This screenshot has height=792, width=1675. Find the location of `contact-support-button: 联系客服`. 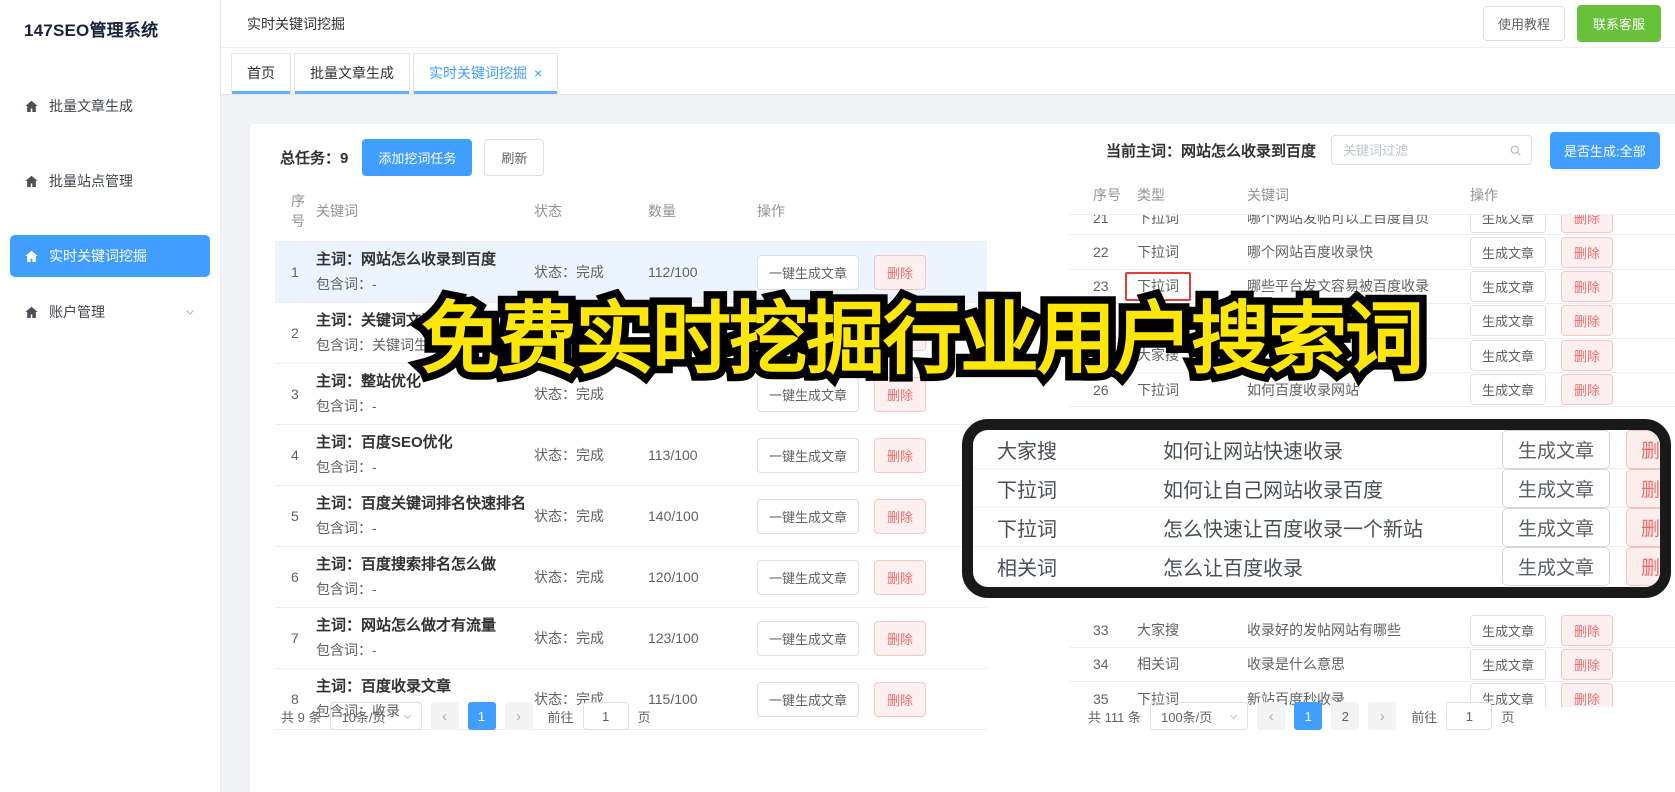

contact-support-button: 联系客服 is located at coordinates (1618, 23).